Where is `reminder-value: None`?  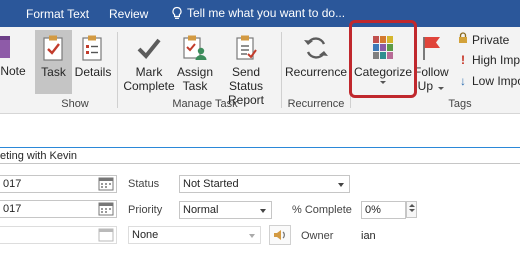 reminder-value: None is located at coordinates (145, 235).